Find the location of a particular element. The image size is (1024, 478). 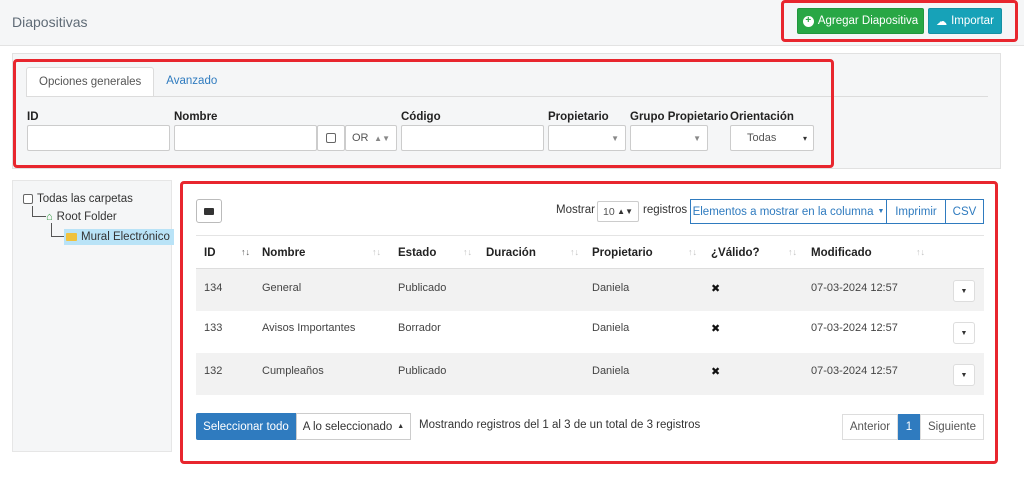

print-button: Imprimir is located at coordinates (916, 211).